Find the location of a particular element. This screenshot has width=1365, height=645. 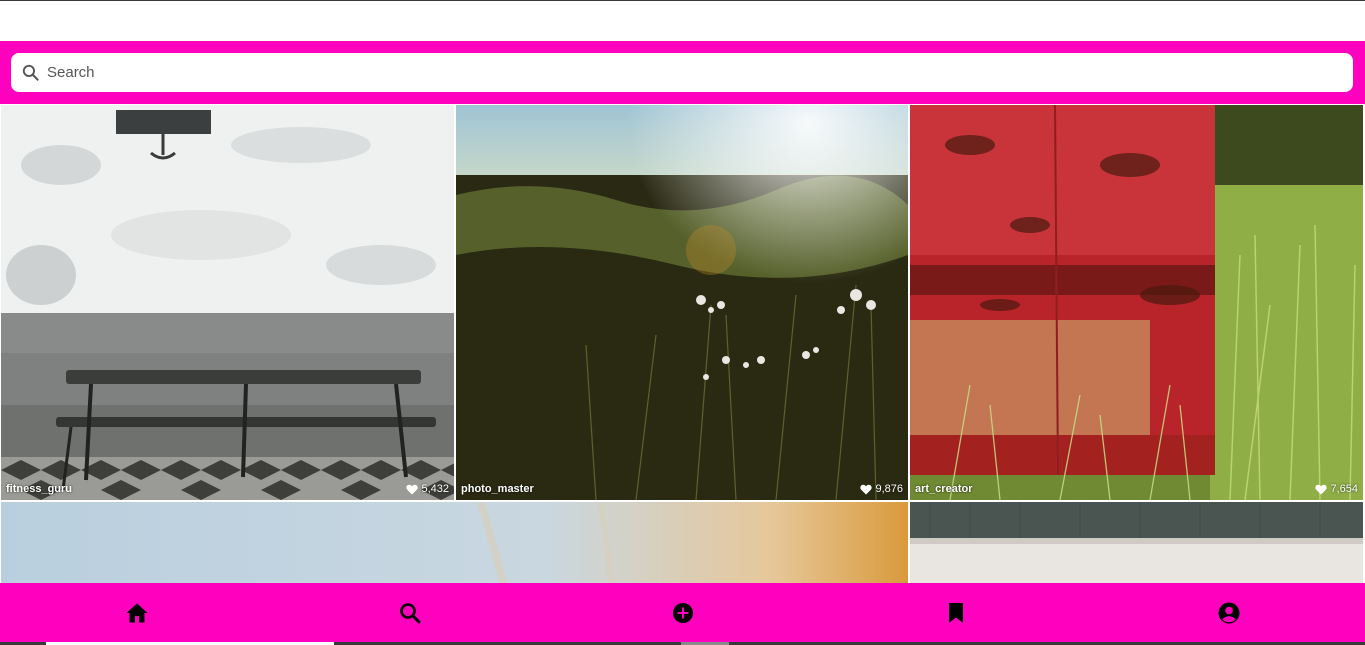

likes-count: 9,876 is located at coordinates (889, 489).